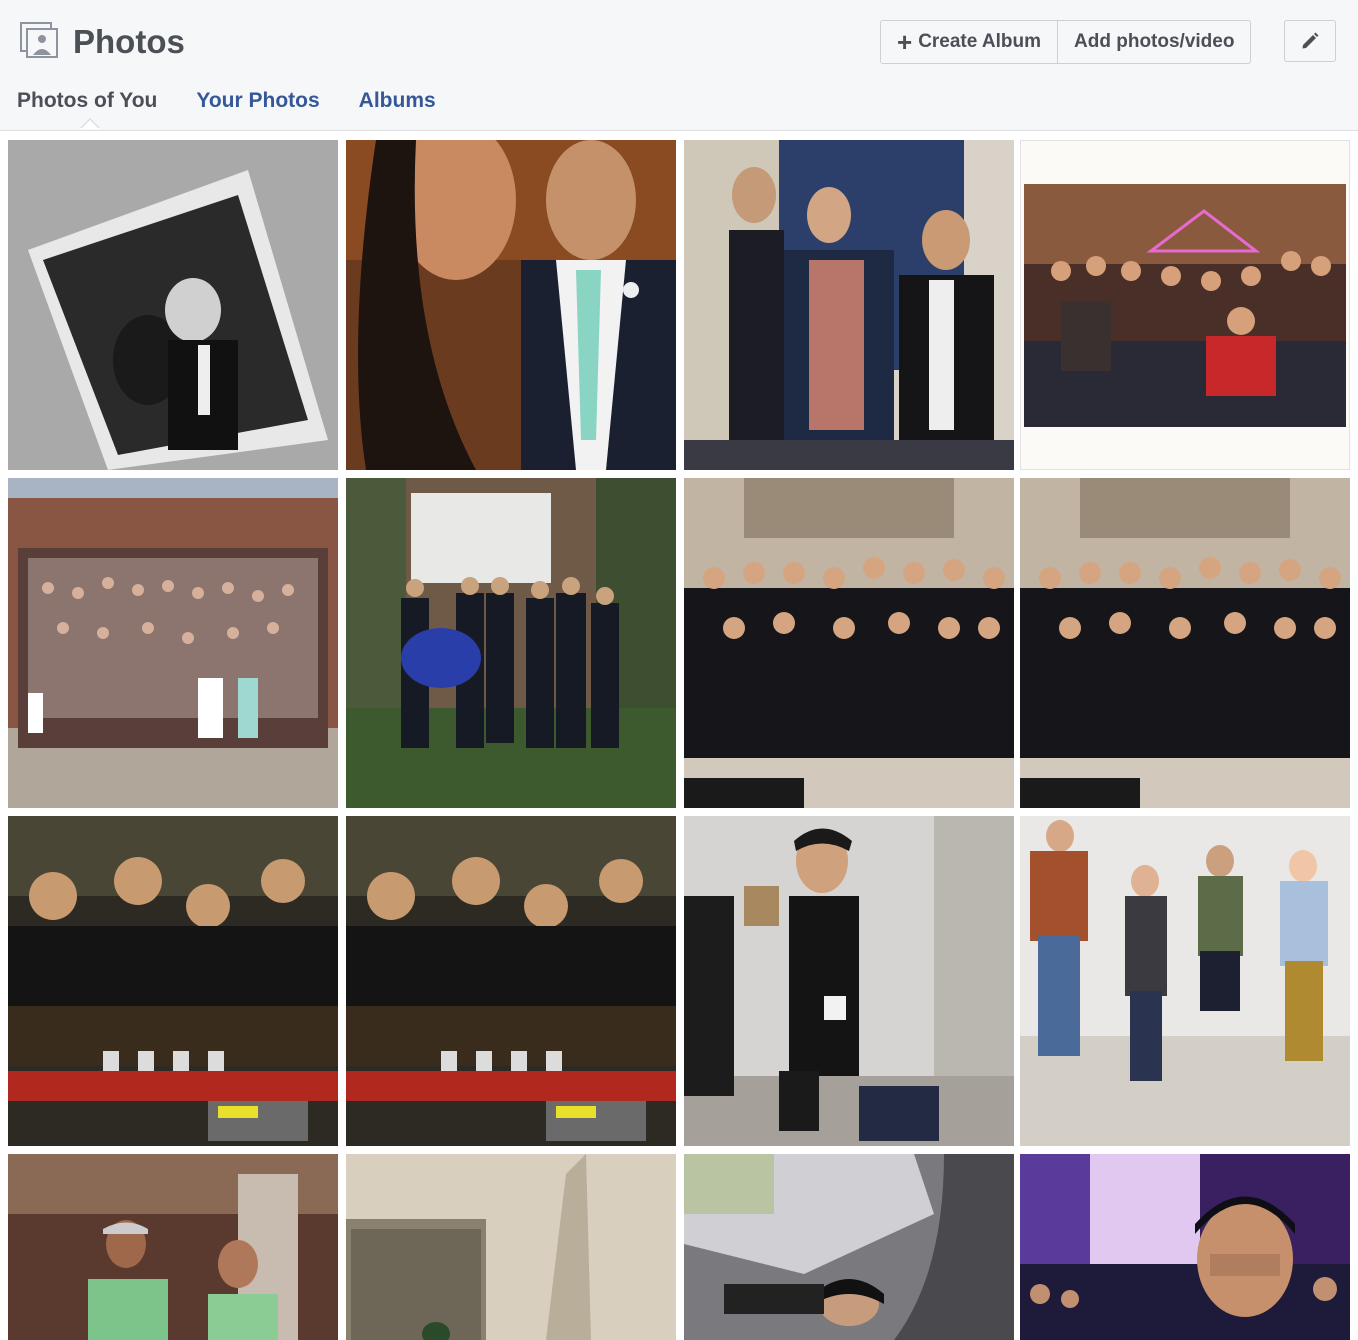 This screenshot has width=1358, height=1340. I want to click on add-photos-label: Add photos/video, so click(1154, 41).